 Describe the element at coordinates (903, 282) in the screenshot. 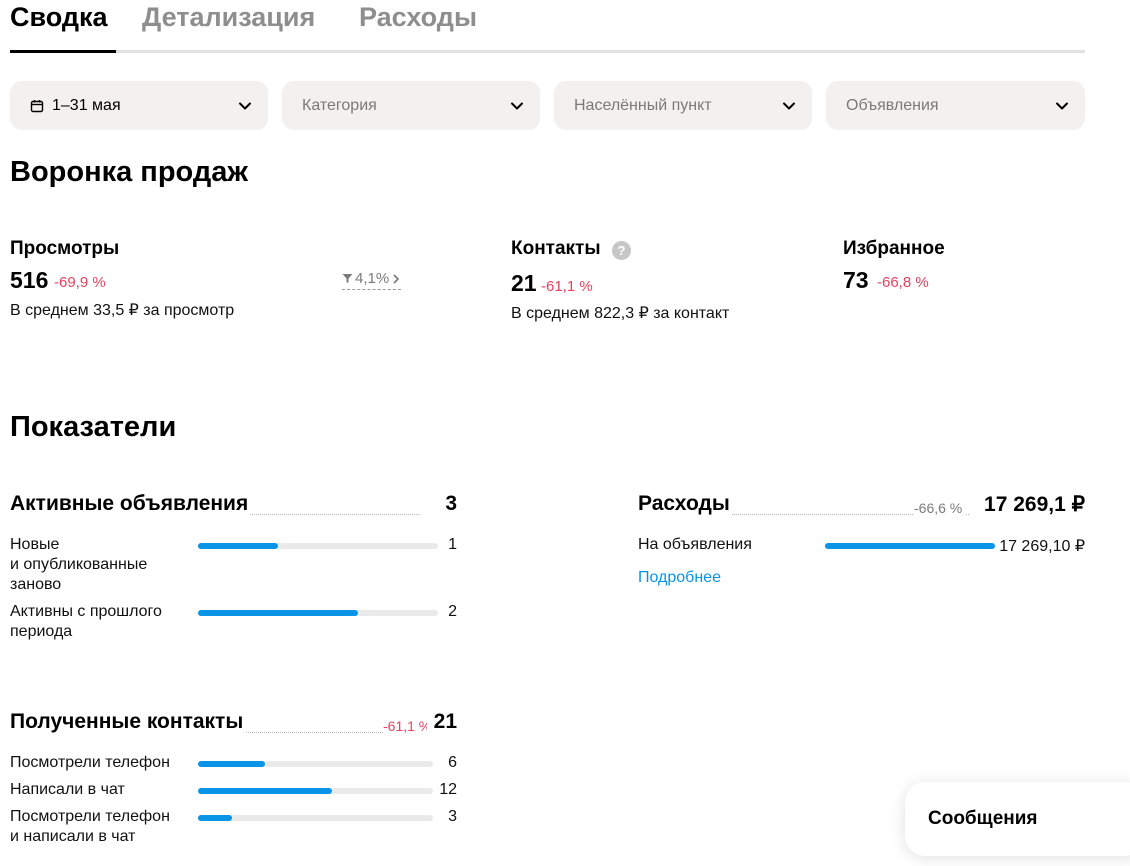

I see `favorites-delta: -66,8 %` at that location.